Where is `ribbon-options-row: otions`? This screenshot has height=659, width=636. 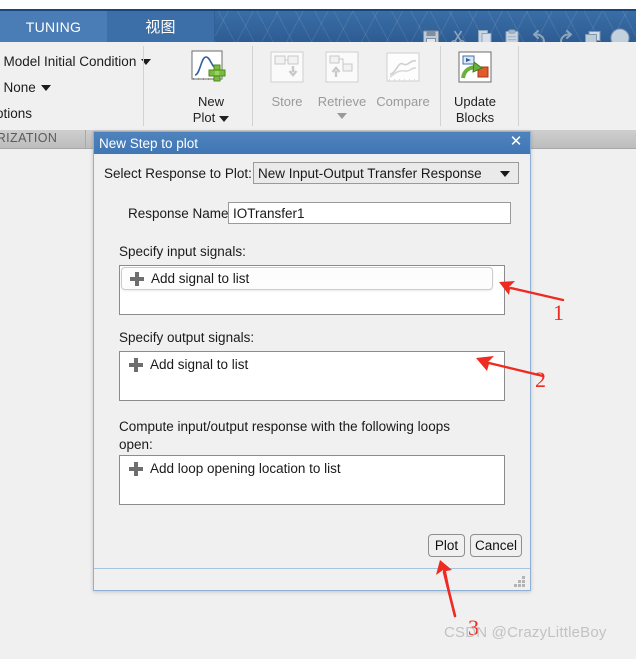 ribbon-options-row: otions is located at coordinates (16, 113).